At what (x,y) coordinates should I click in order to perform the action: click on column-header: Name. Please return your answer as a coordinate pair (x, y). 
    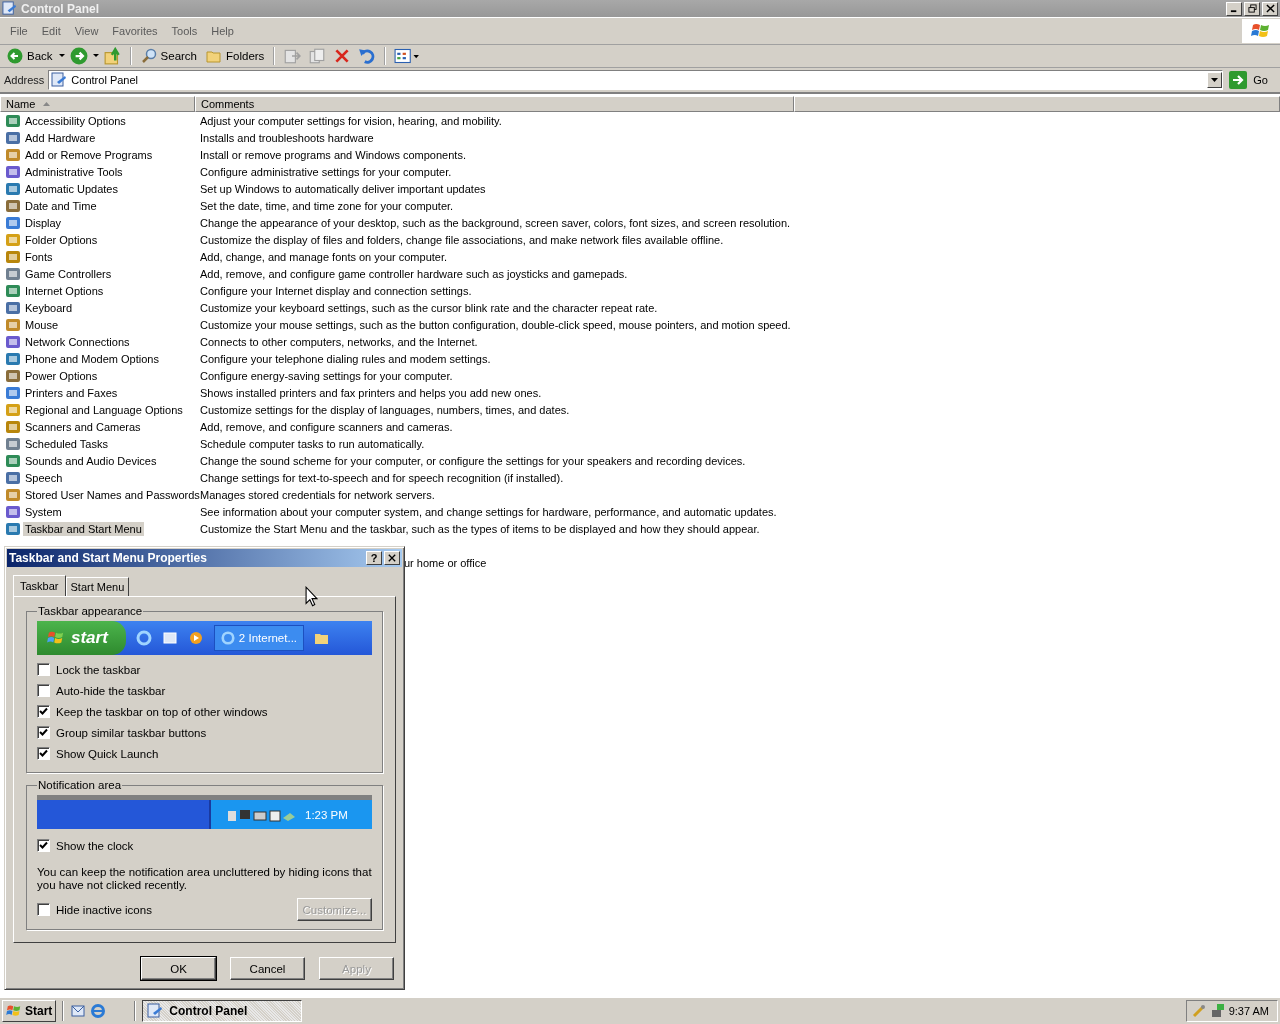
    Looking at the image, I should click on (97, 104).